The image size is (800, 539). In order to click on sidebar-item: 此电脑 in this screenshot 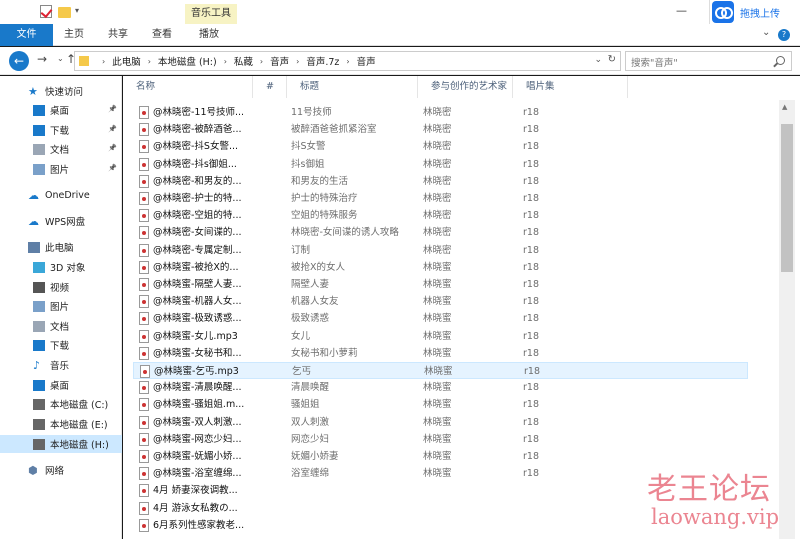, I will do `click(61, 247)`.